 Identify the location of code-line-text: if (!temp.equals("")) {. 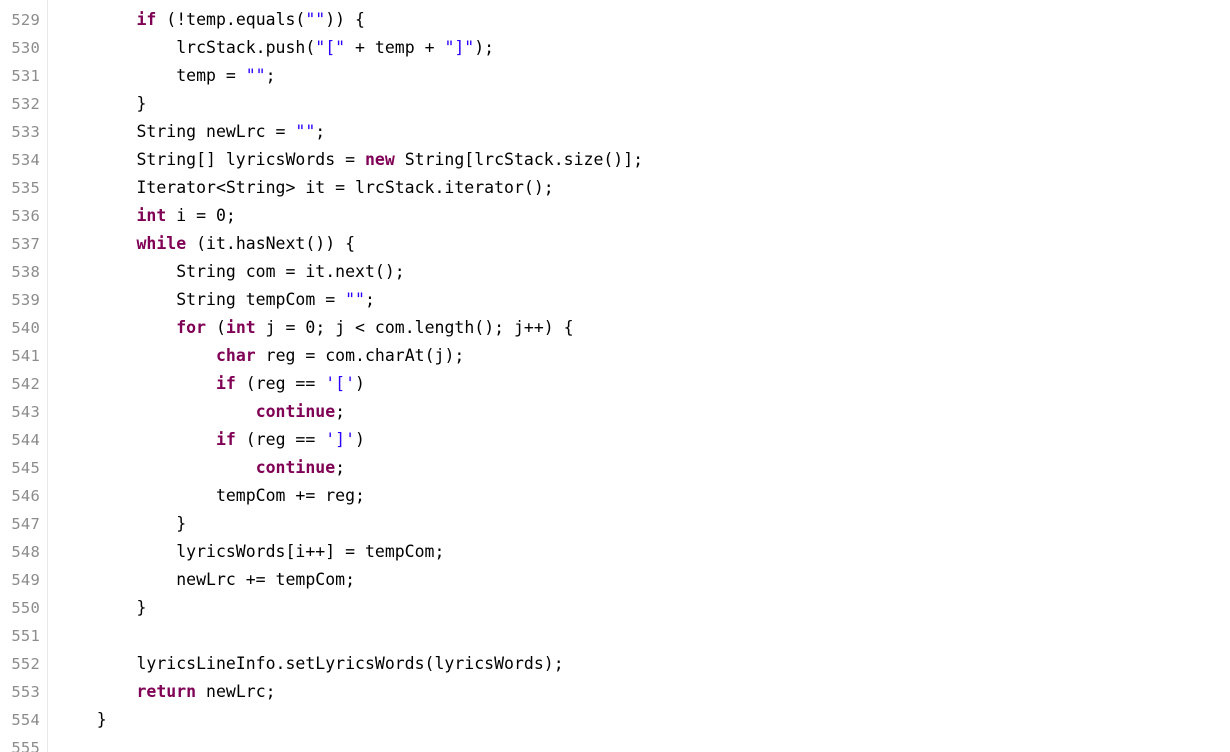
(211, 20).